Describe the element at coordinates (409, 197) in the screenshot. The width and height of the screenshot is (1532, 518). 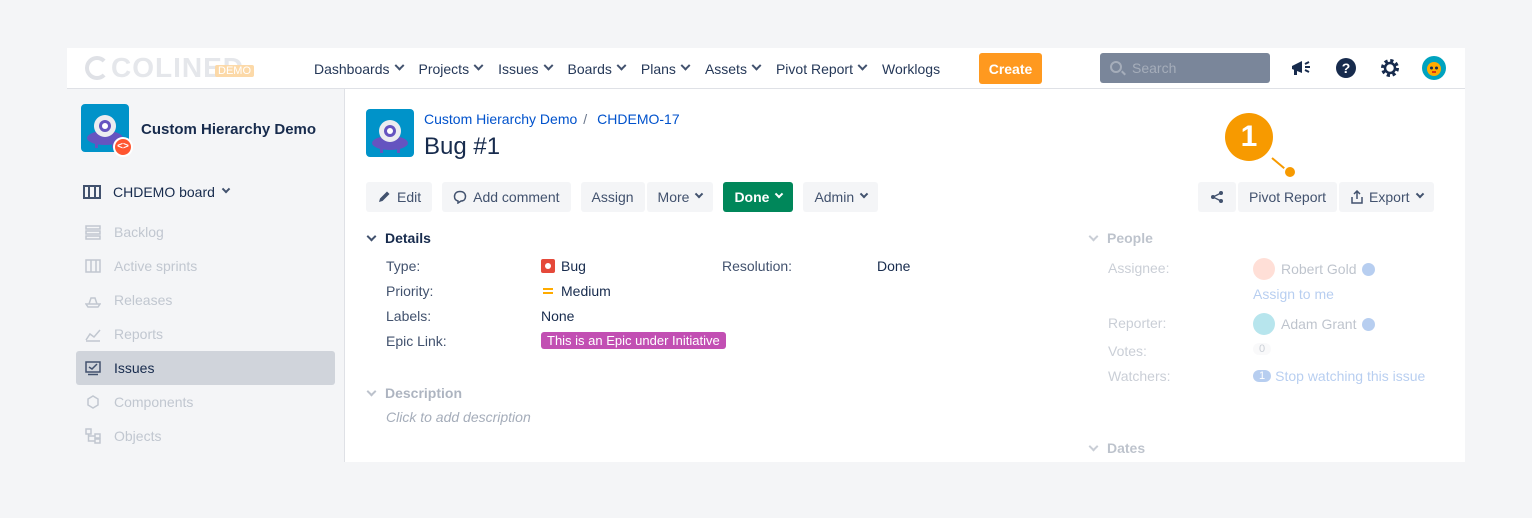
I see `edit-label: Edit` at that location.